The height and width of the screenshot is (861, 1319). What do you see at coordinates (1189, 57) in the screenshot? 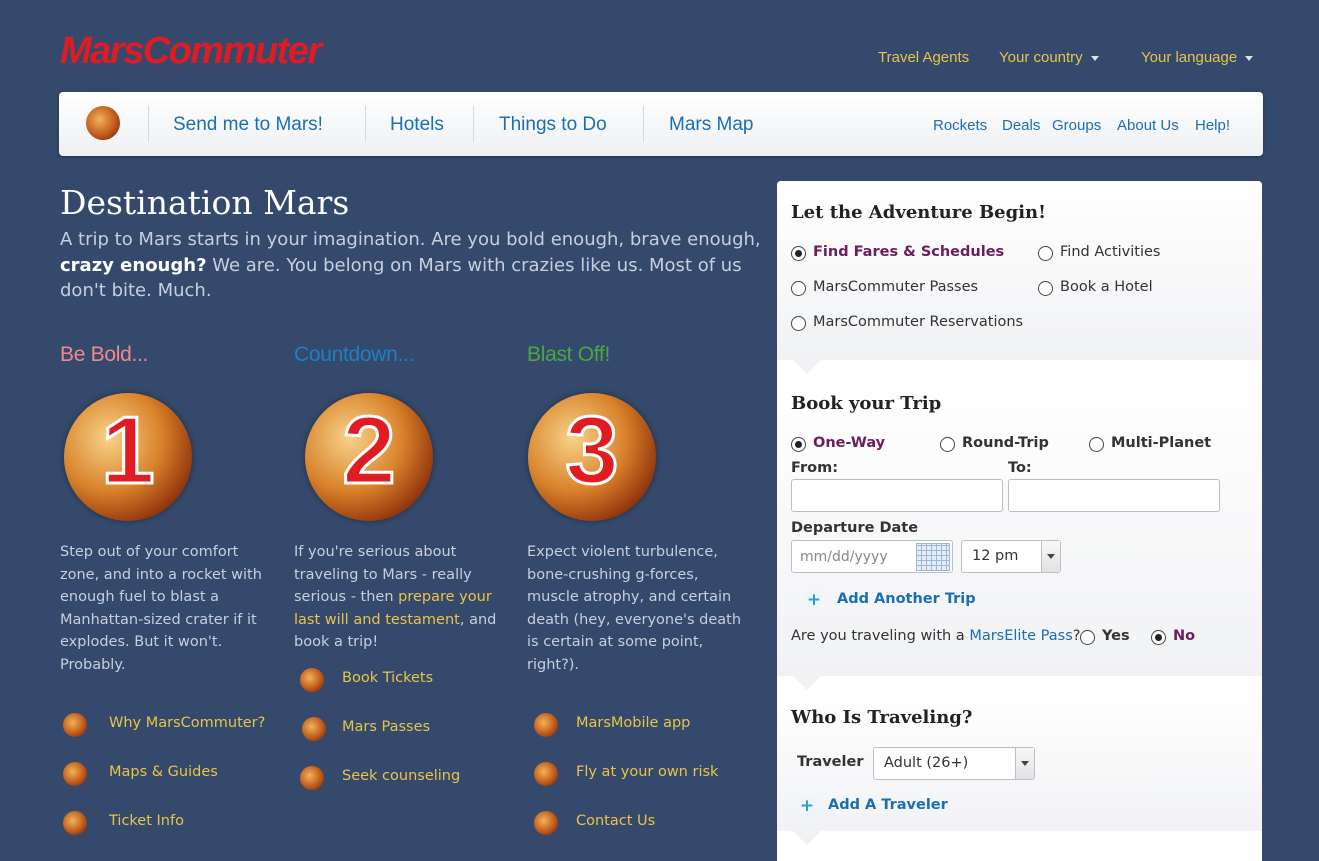
I see `language-label: Your language` at bounding box center [1189, 57].